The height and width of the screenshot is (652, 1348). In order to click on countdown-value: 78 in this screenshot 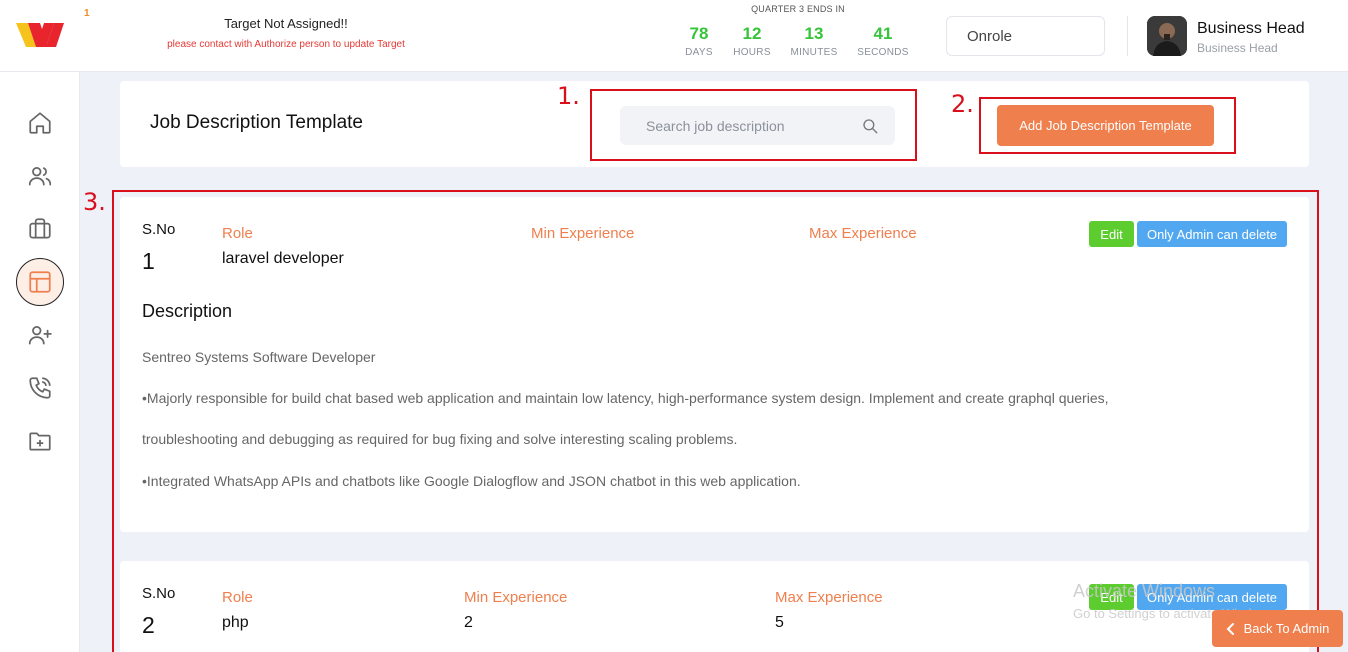, I will do `click(699, 33)`.